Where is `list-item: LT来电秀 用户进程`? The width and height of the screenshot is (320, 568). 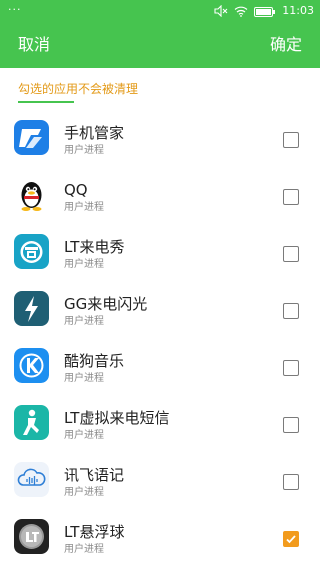
list-item: LT来电秀 用户进程 is located at coordinates (160, 250).